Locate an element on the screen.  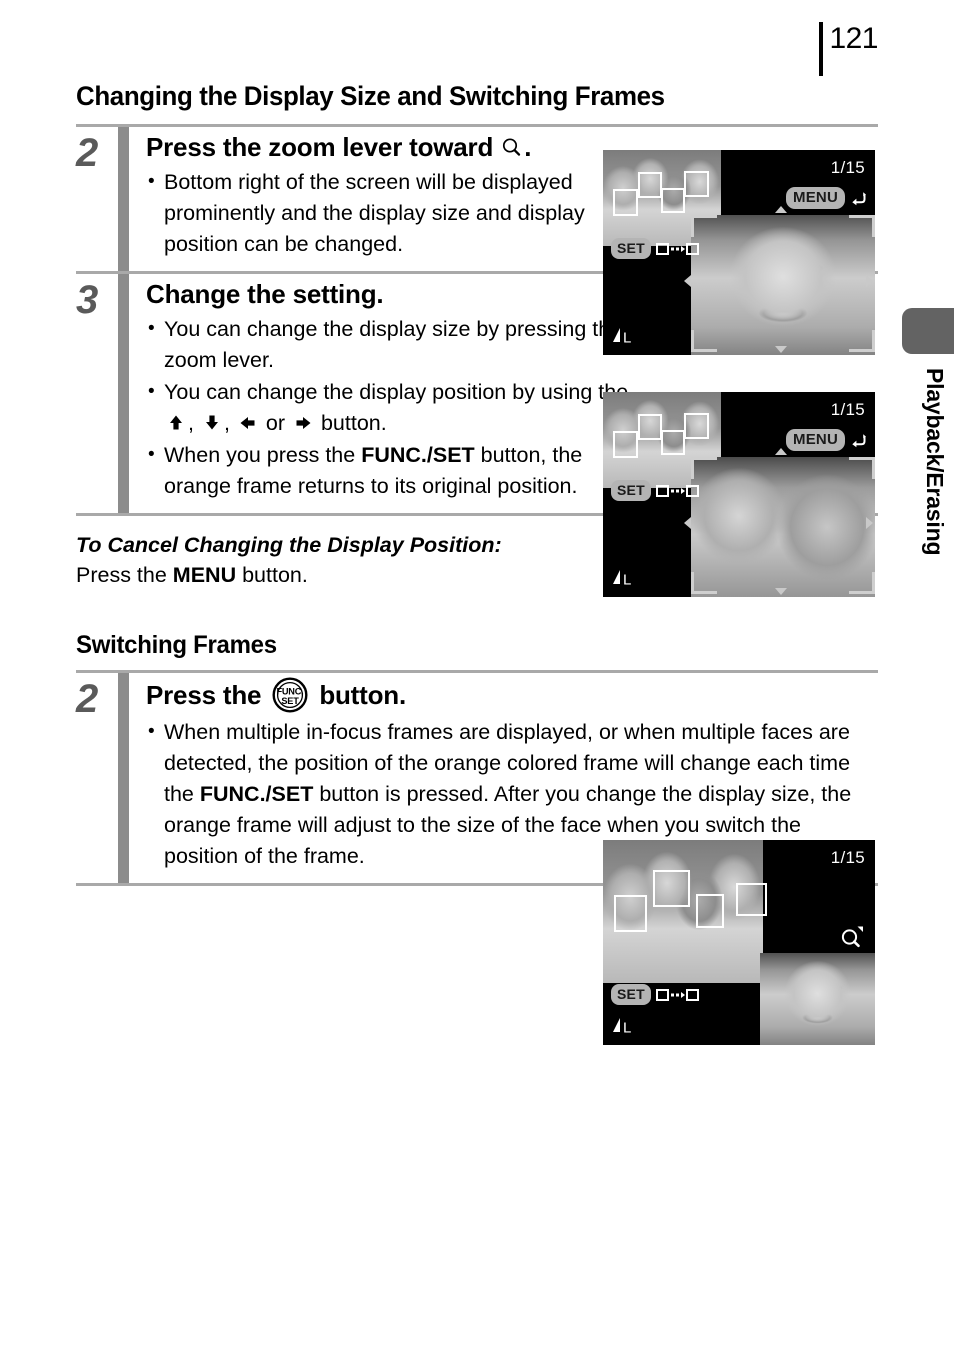
menu-button-label: MENU is located at coordinates (204, 575).